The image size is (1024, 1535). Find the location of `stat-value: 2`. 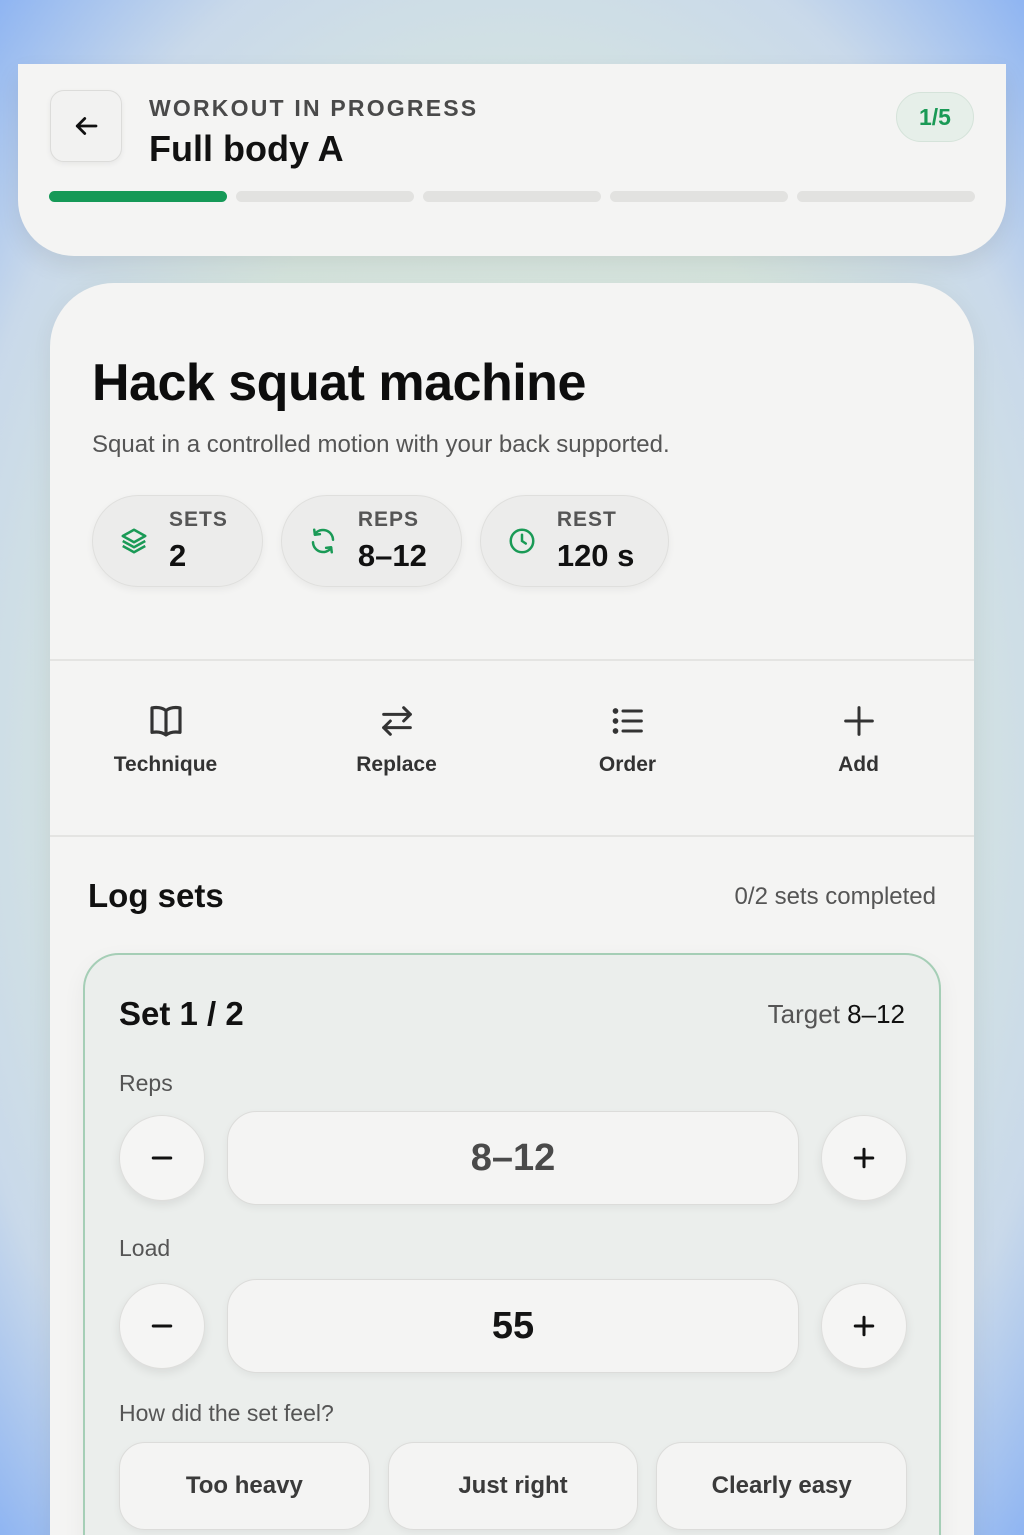

stat-value: 2 is located at coordinates (178, 555).